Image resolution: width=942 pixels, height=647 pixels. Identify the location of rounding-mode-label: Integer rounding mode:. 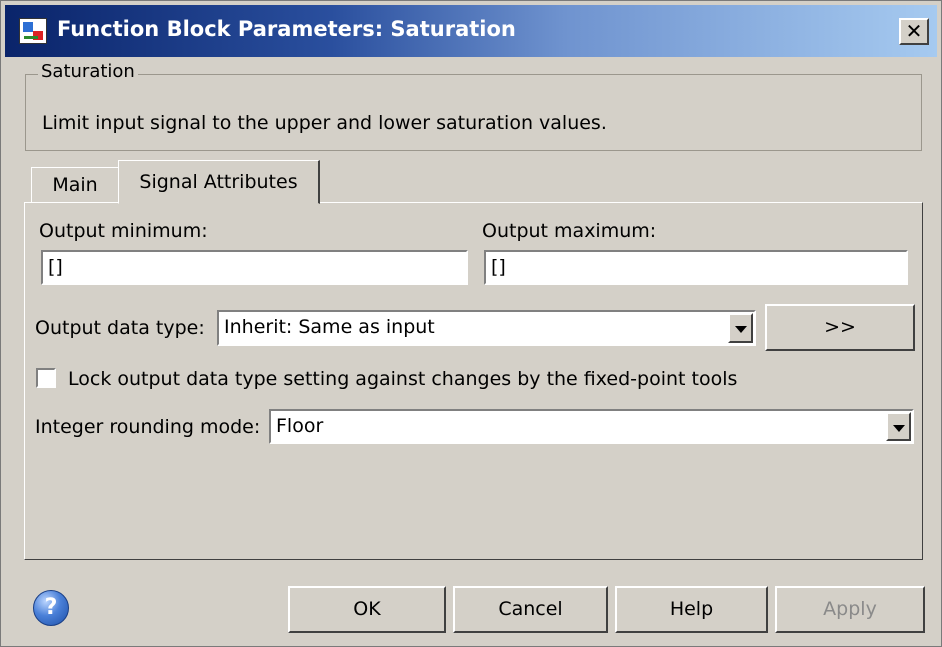
(148, 427).